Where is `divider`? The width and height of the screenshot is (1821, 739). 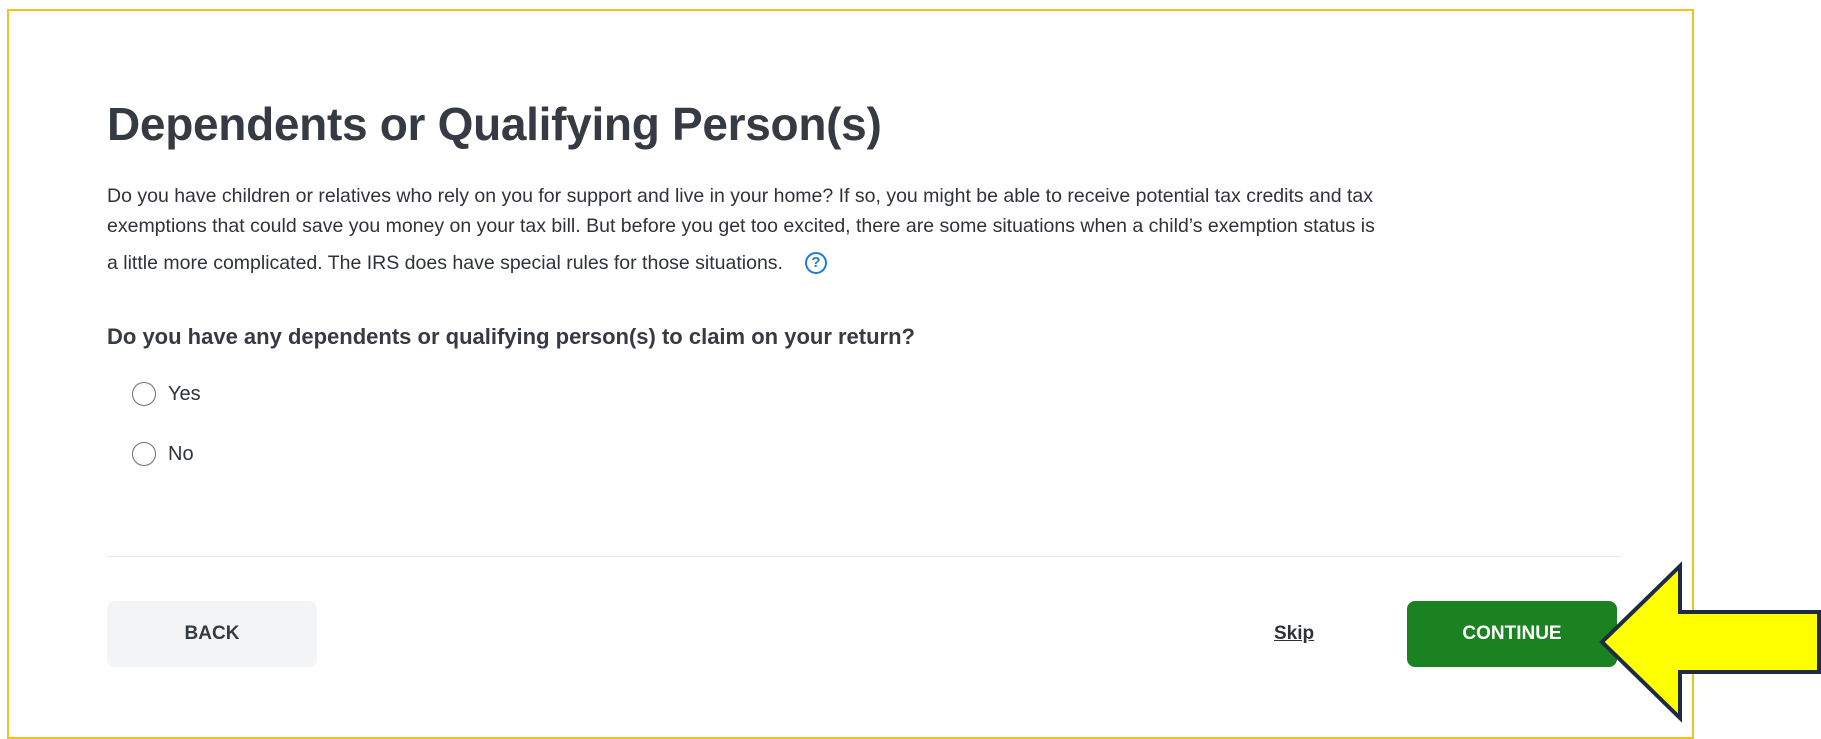 divider is located at coordinates (864, 556).